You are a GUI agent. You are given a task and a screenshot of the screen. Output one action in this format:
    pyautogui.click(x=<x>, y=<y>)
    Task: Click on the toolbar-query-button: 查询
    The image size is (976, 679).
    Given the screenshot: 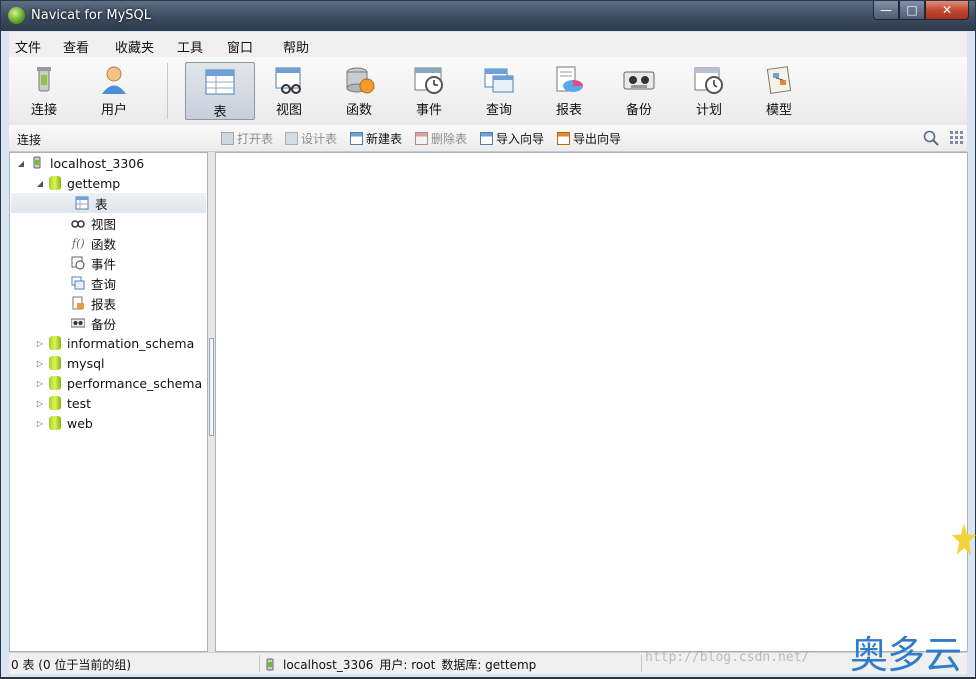 What is the action you would take?
    pyautogui.click(x=499, y=91)
    